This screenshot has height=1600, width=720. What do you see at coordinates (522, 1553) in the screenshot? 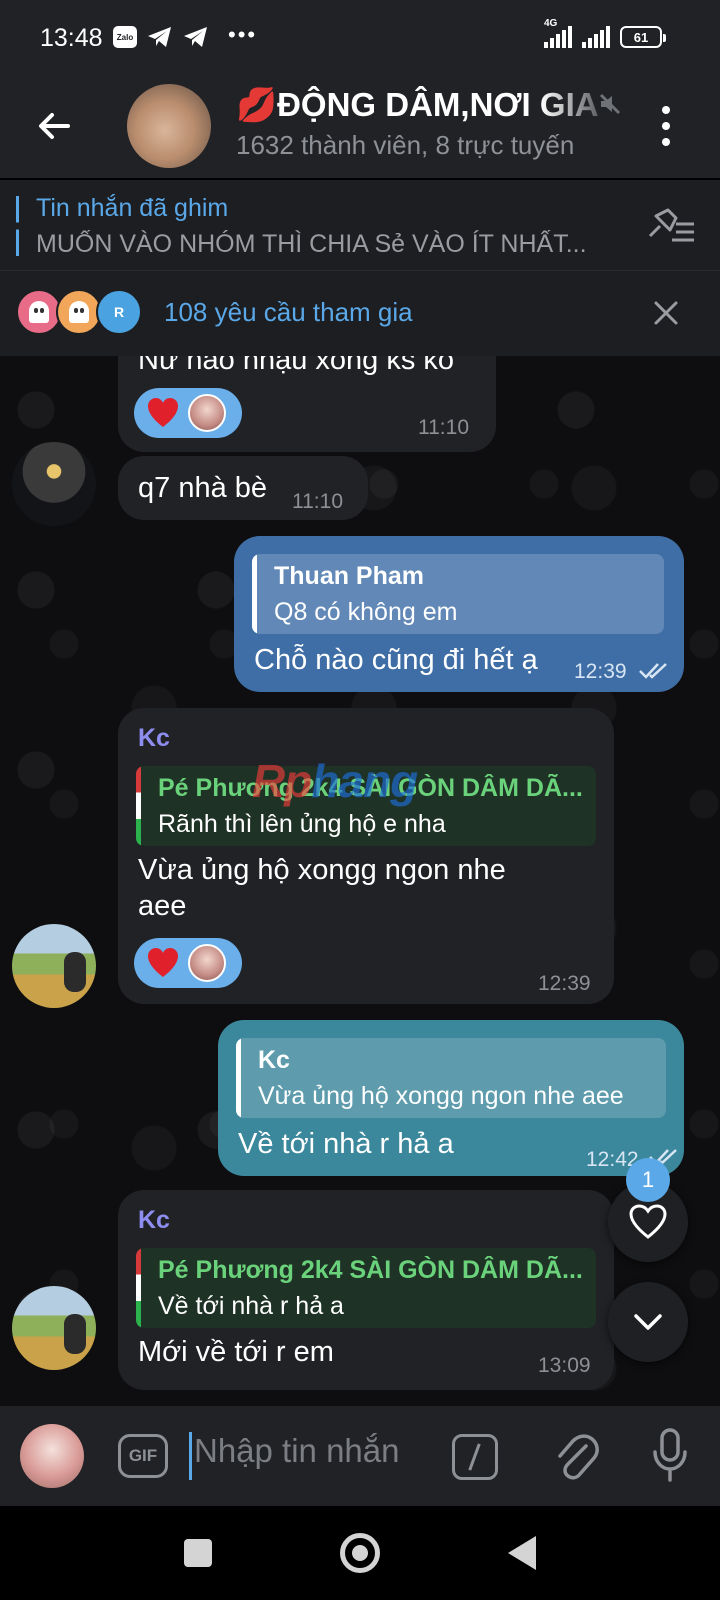
I see `back-button` at bounding box center [522, 1553].